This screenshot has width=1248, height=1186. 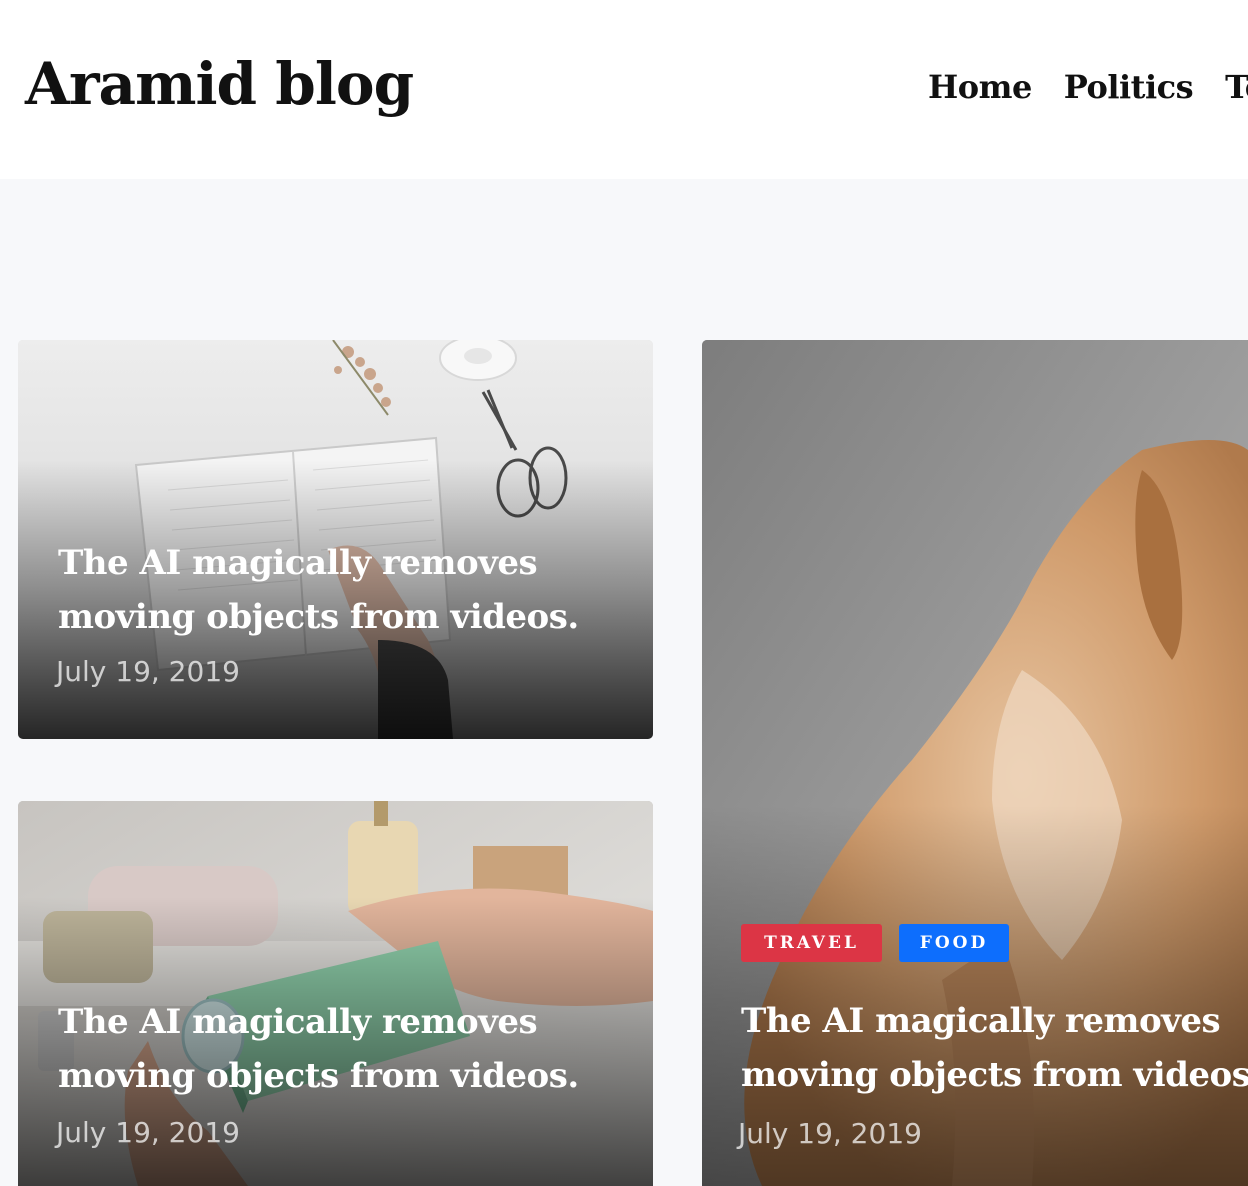 I want to click on post-tags: TRAVEL FOOD, so click(x=875, y=943).